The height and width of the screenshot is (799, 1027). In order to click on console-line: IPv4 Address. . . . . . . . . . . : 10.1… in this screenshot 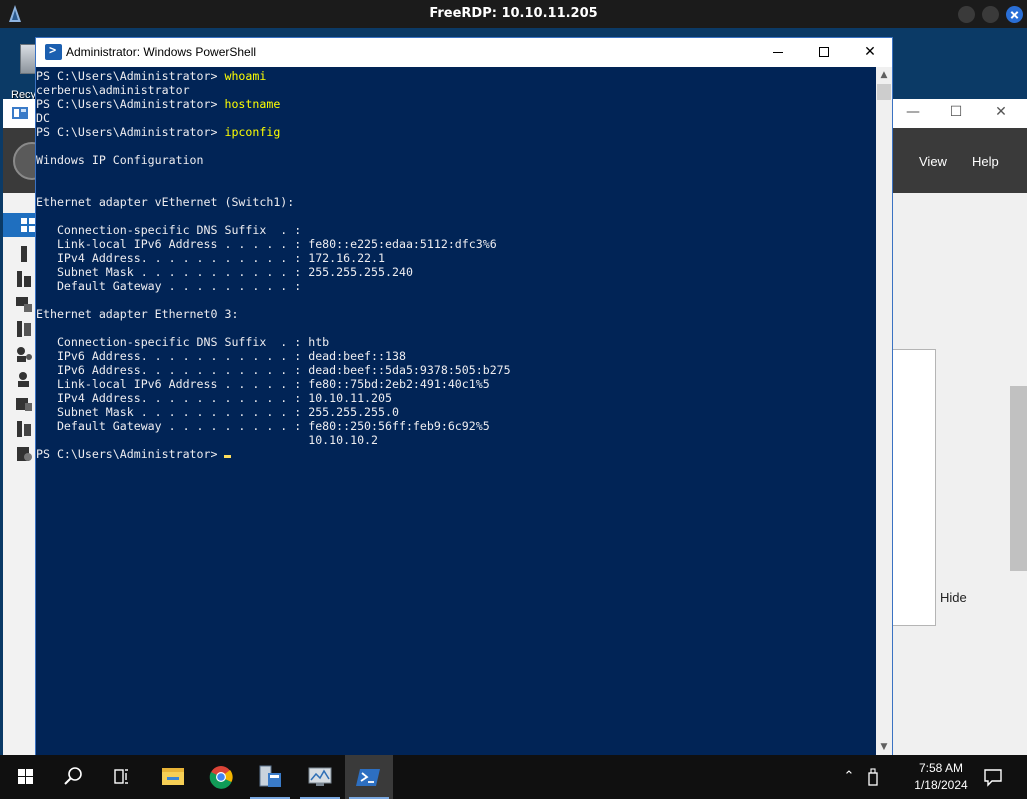, I will do `click(214, 398)`.